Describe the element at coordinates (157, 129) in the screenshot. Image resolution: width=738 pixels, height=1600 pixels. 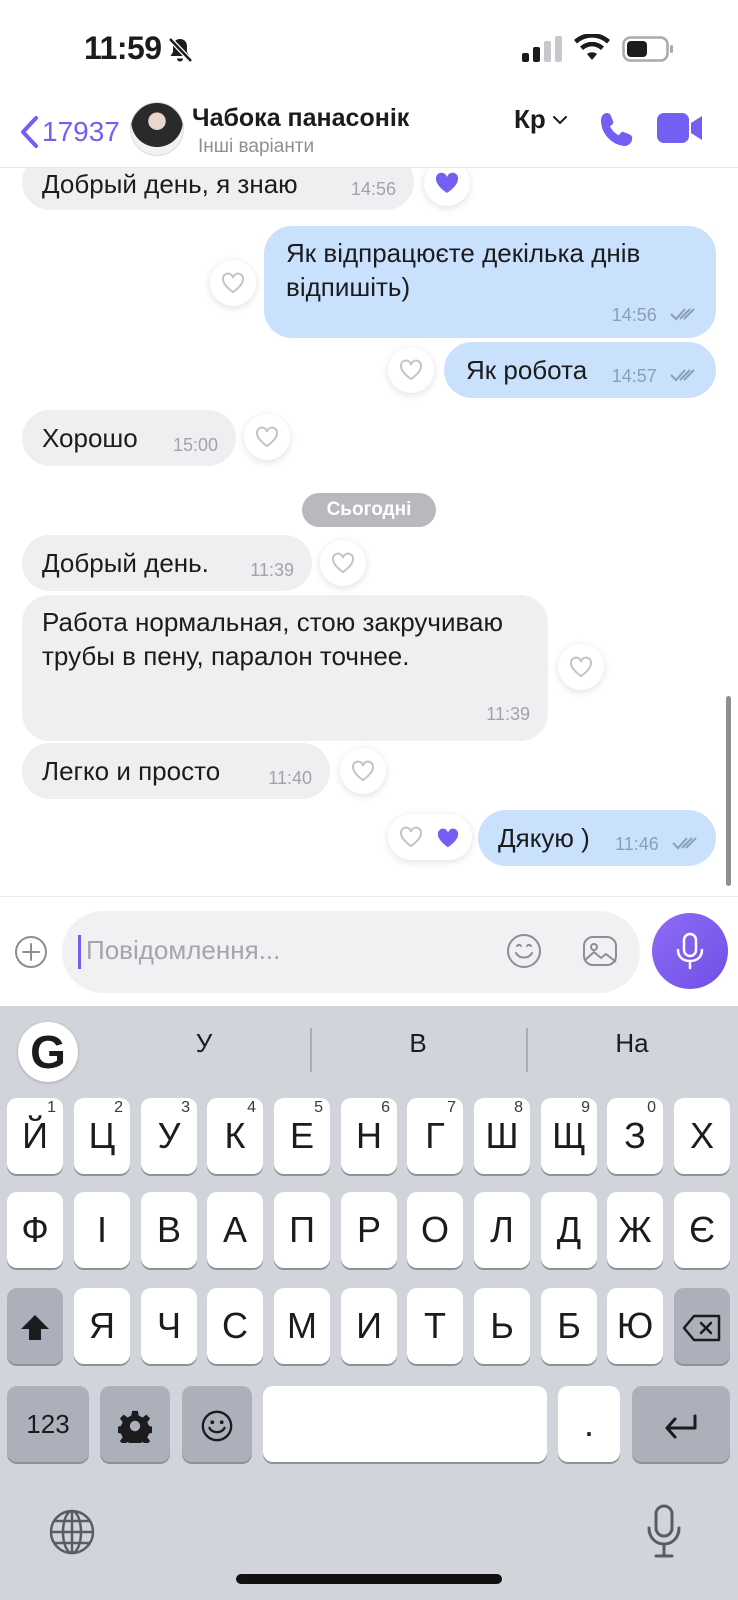
I see `avatar` at that location.